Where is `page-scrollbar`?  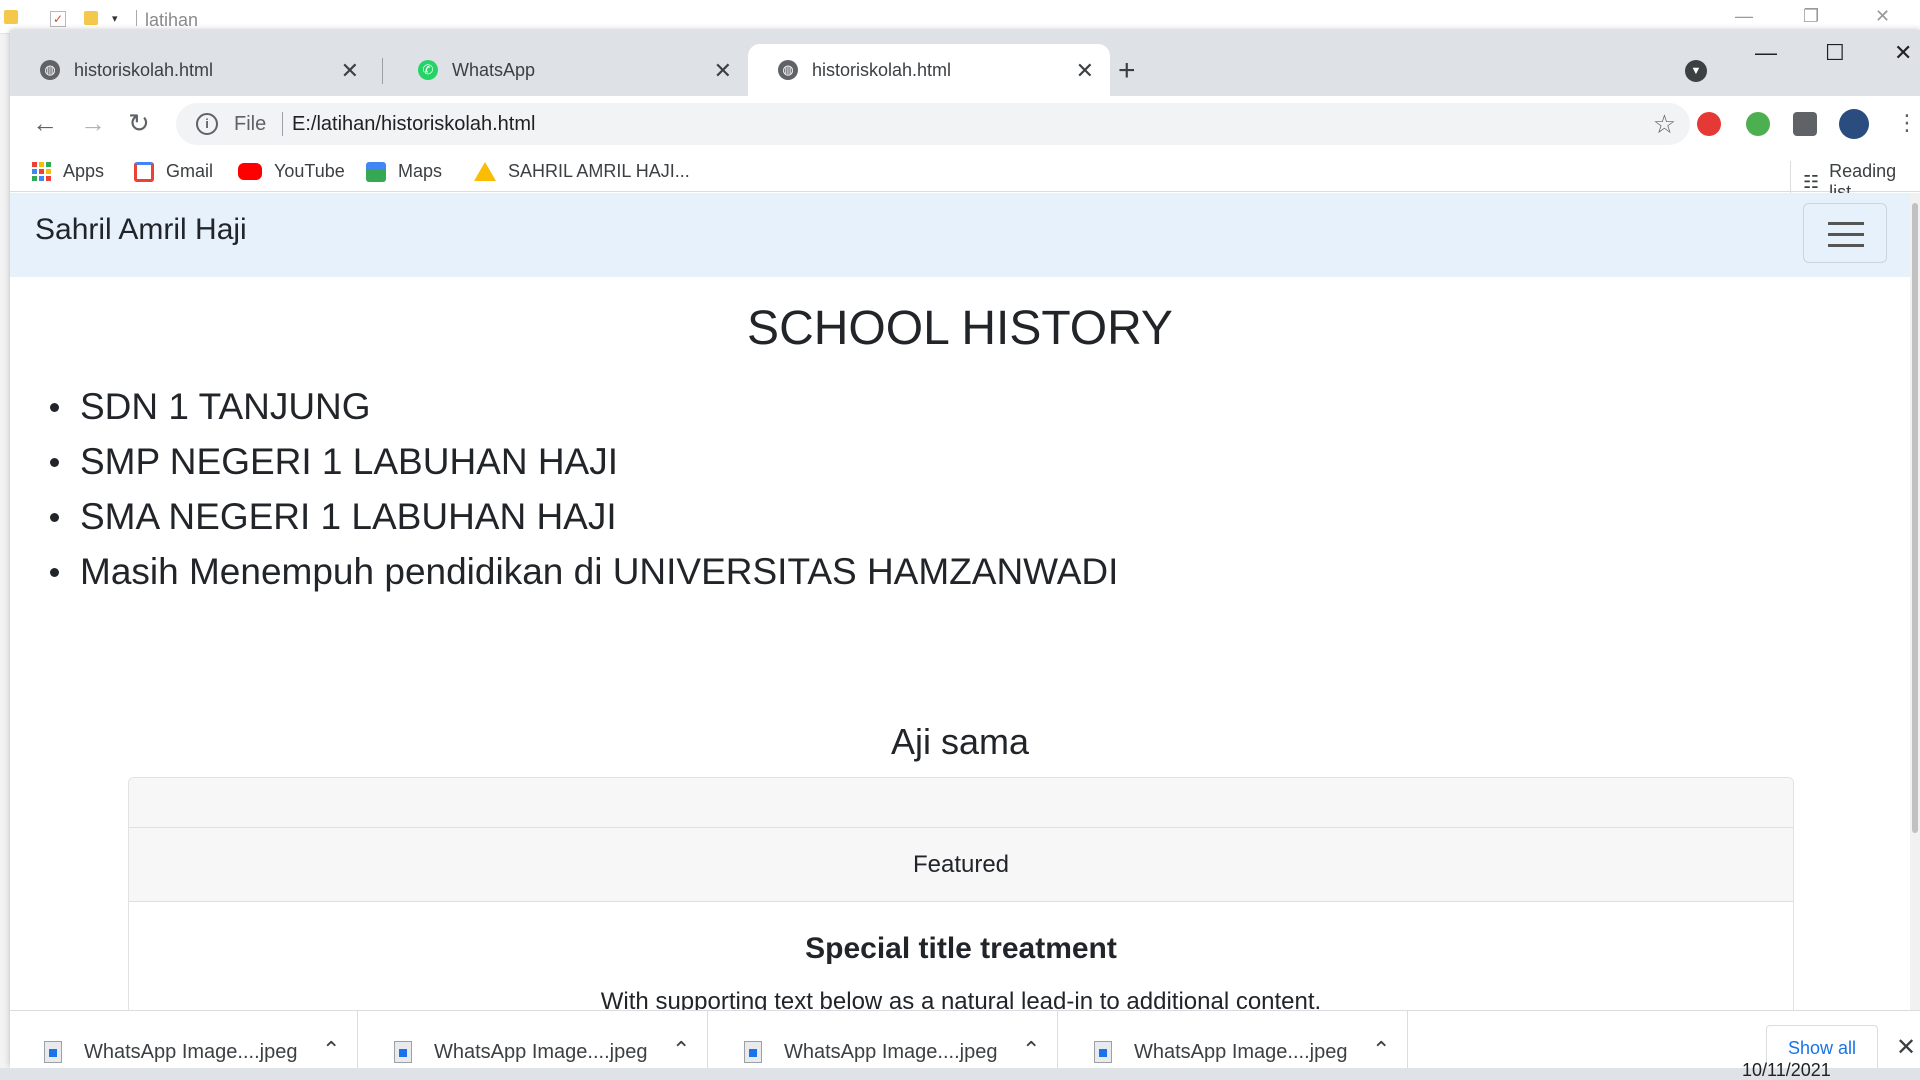 page-scrollbar is located at coordinates (1915, 601).